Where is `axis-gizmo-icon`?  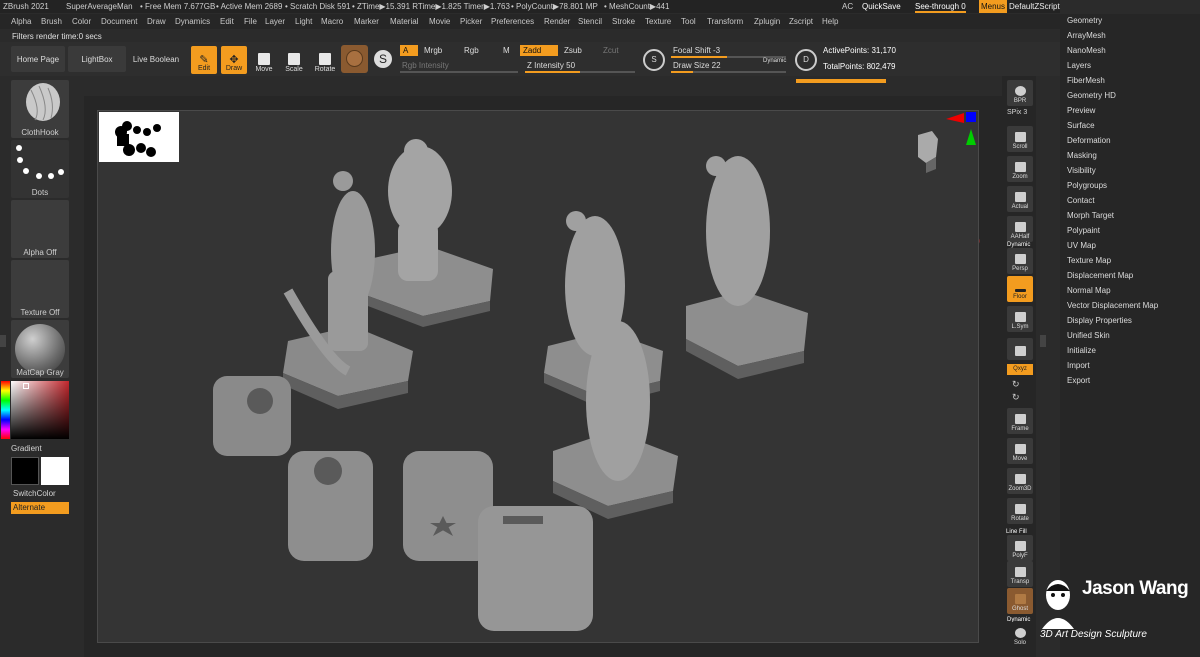
axis-gizmo-icon is located at coordinates (962, 130).